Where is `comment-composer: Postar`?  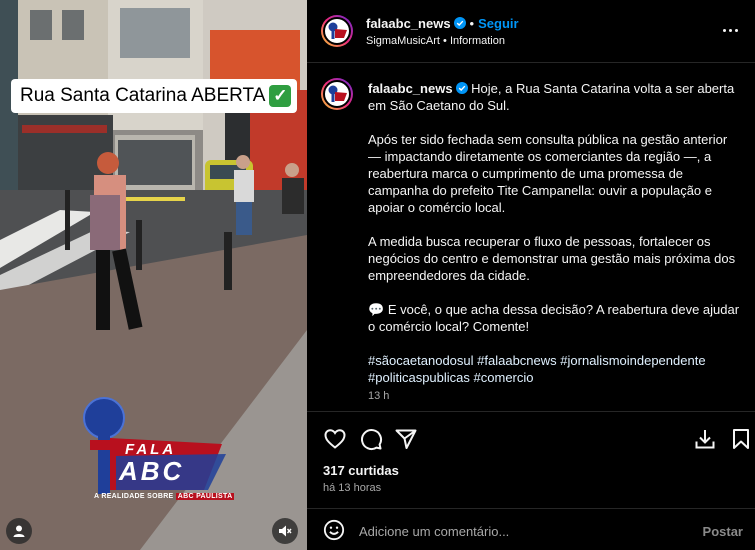
comment-composer: Postar is located at coordinates (531, 529).